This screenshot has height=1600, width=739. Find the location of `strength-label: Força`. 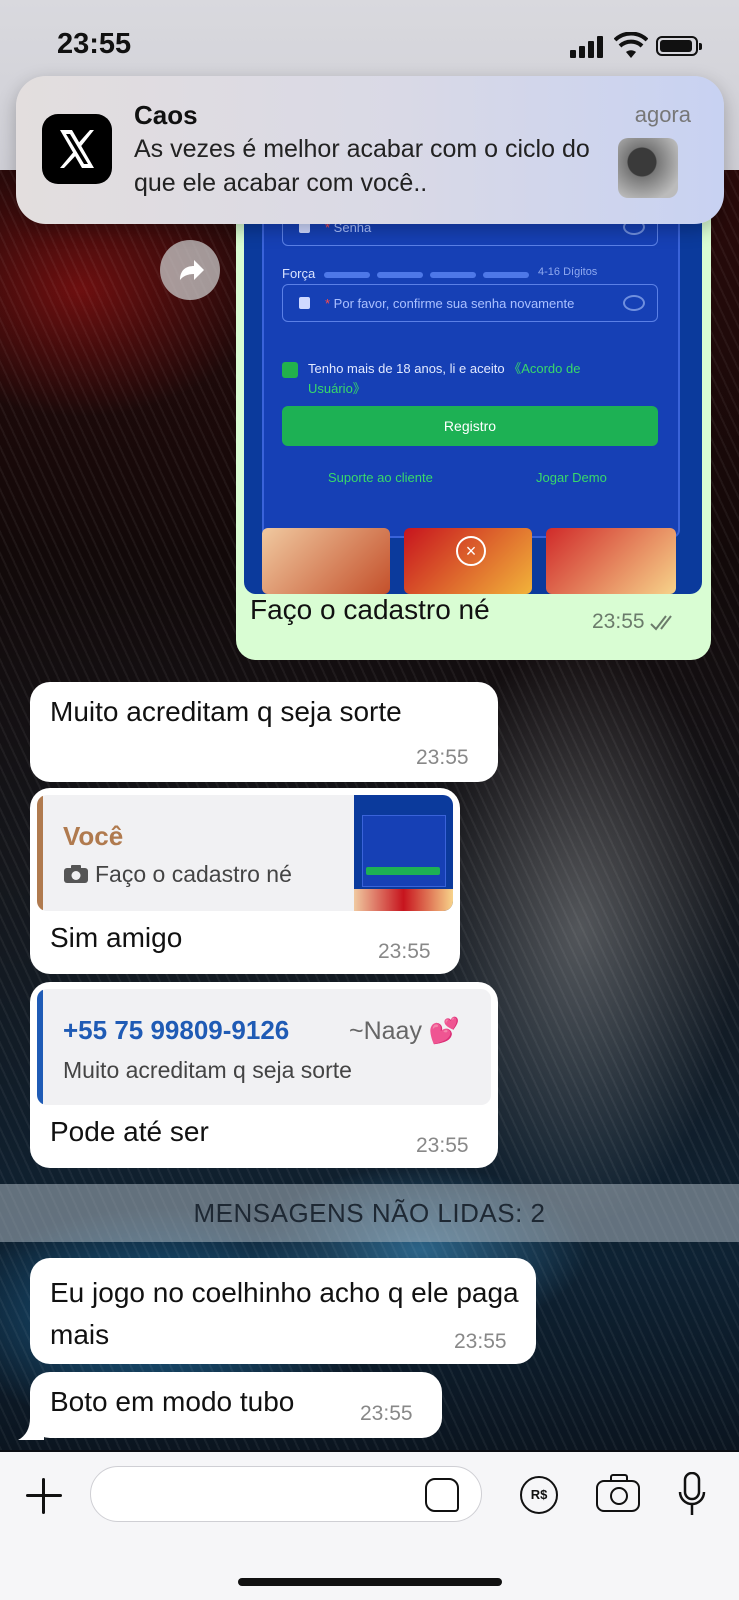

strength-label: Força is located at coordinates (299, 273).